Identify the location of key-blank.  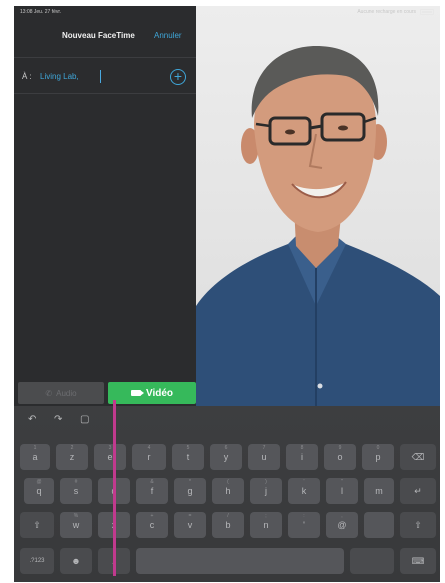
(379, 525).